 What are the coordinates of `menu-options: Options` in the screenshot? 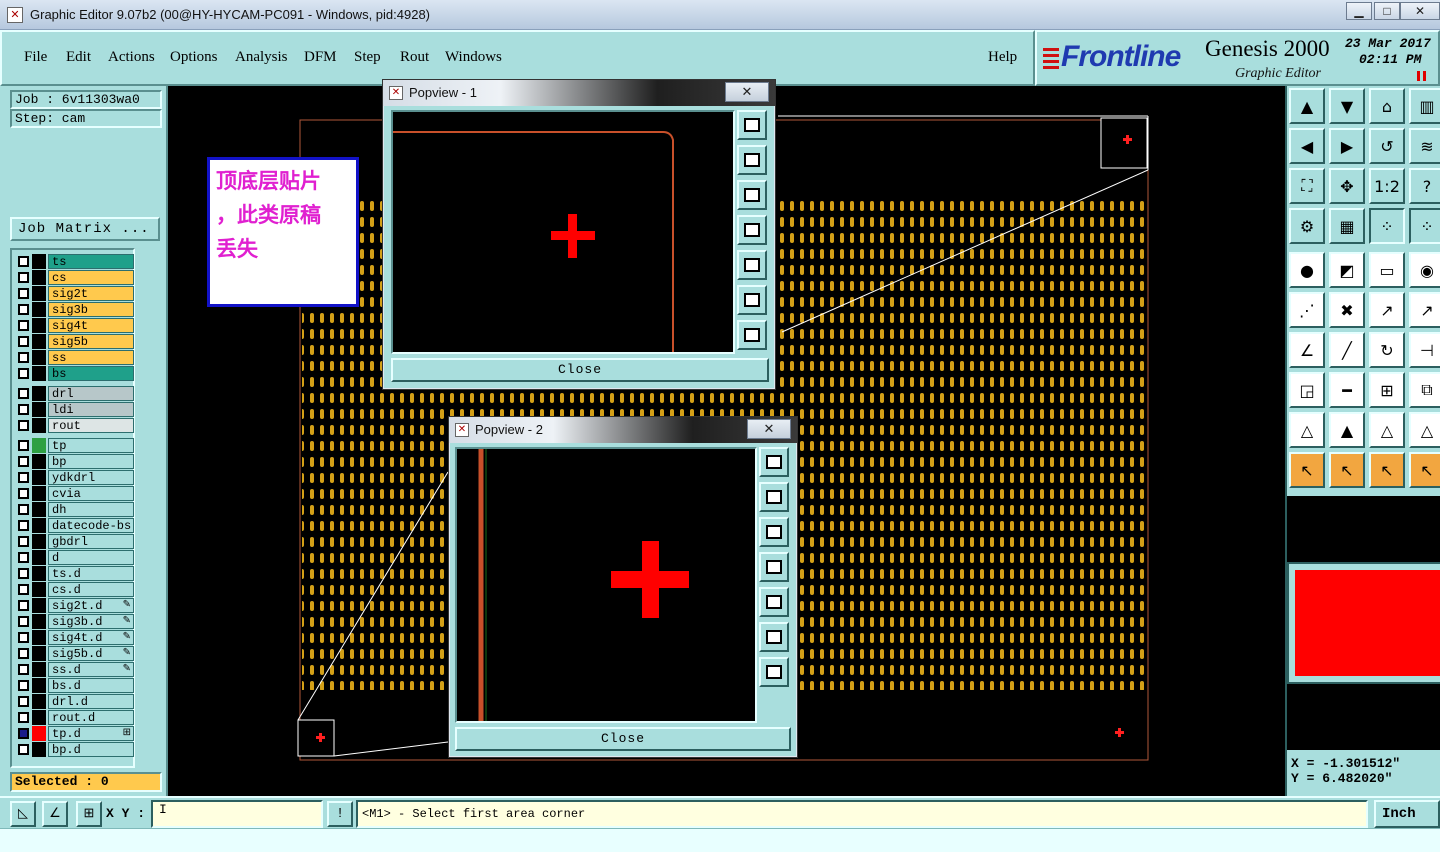 It's located at (194, 57).